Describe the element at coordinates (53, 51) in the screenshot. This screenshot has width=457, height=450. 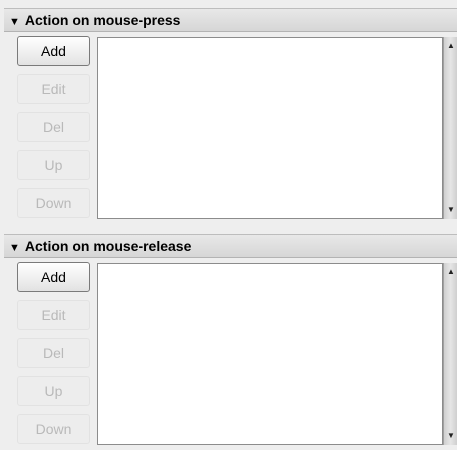
I see `press-add-button: Add` at that location.